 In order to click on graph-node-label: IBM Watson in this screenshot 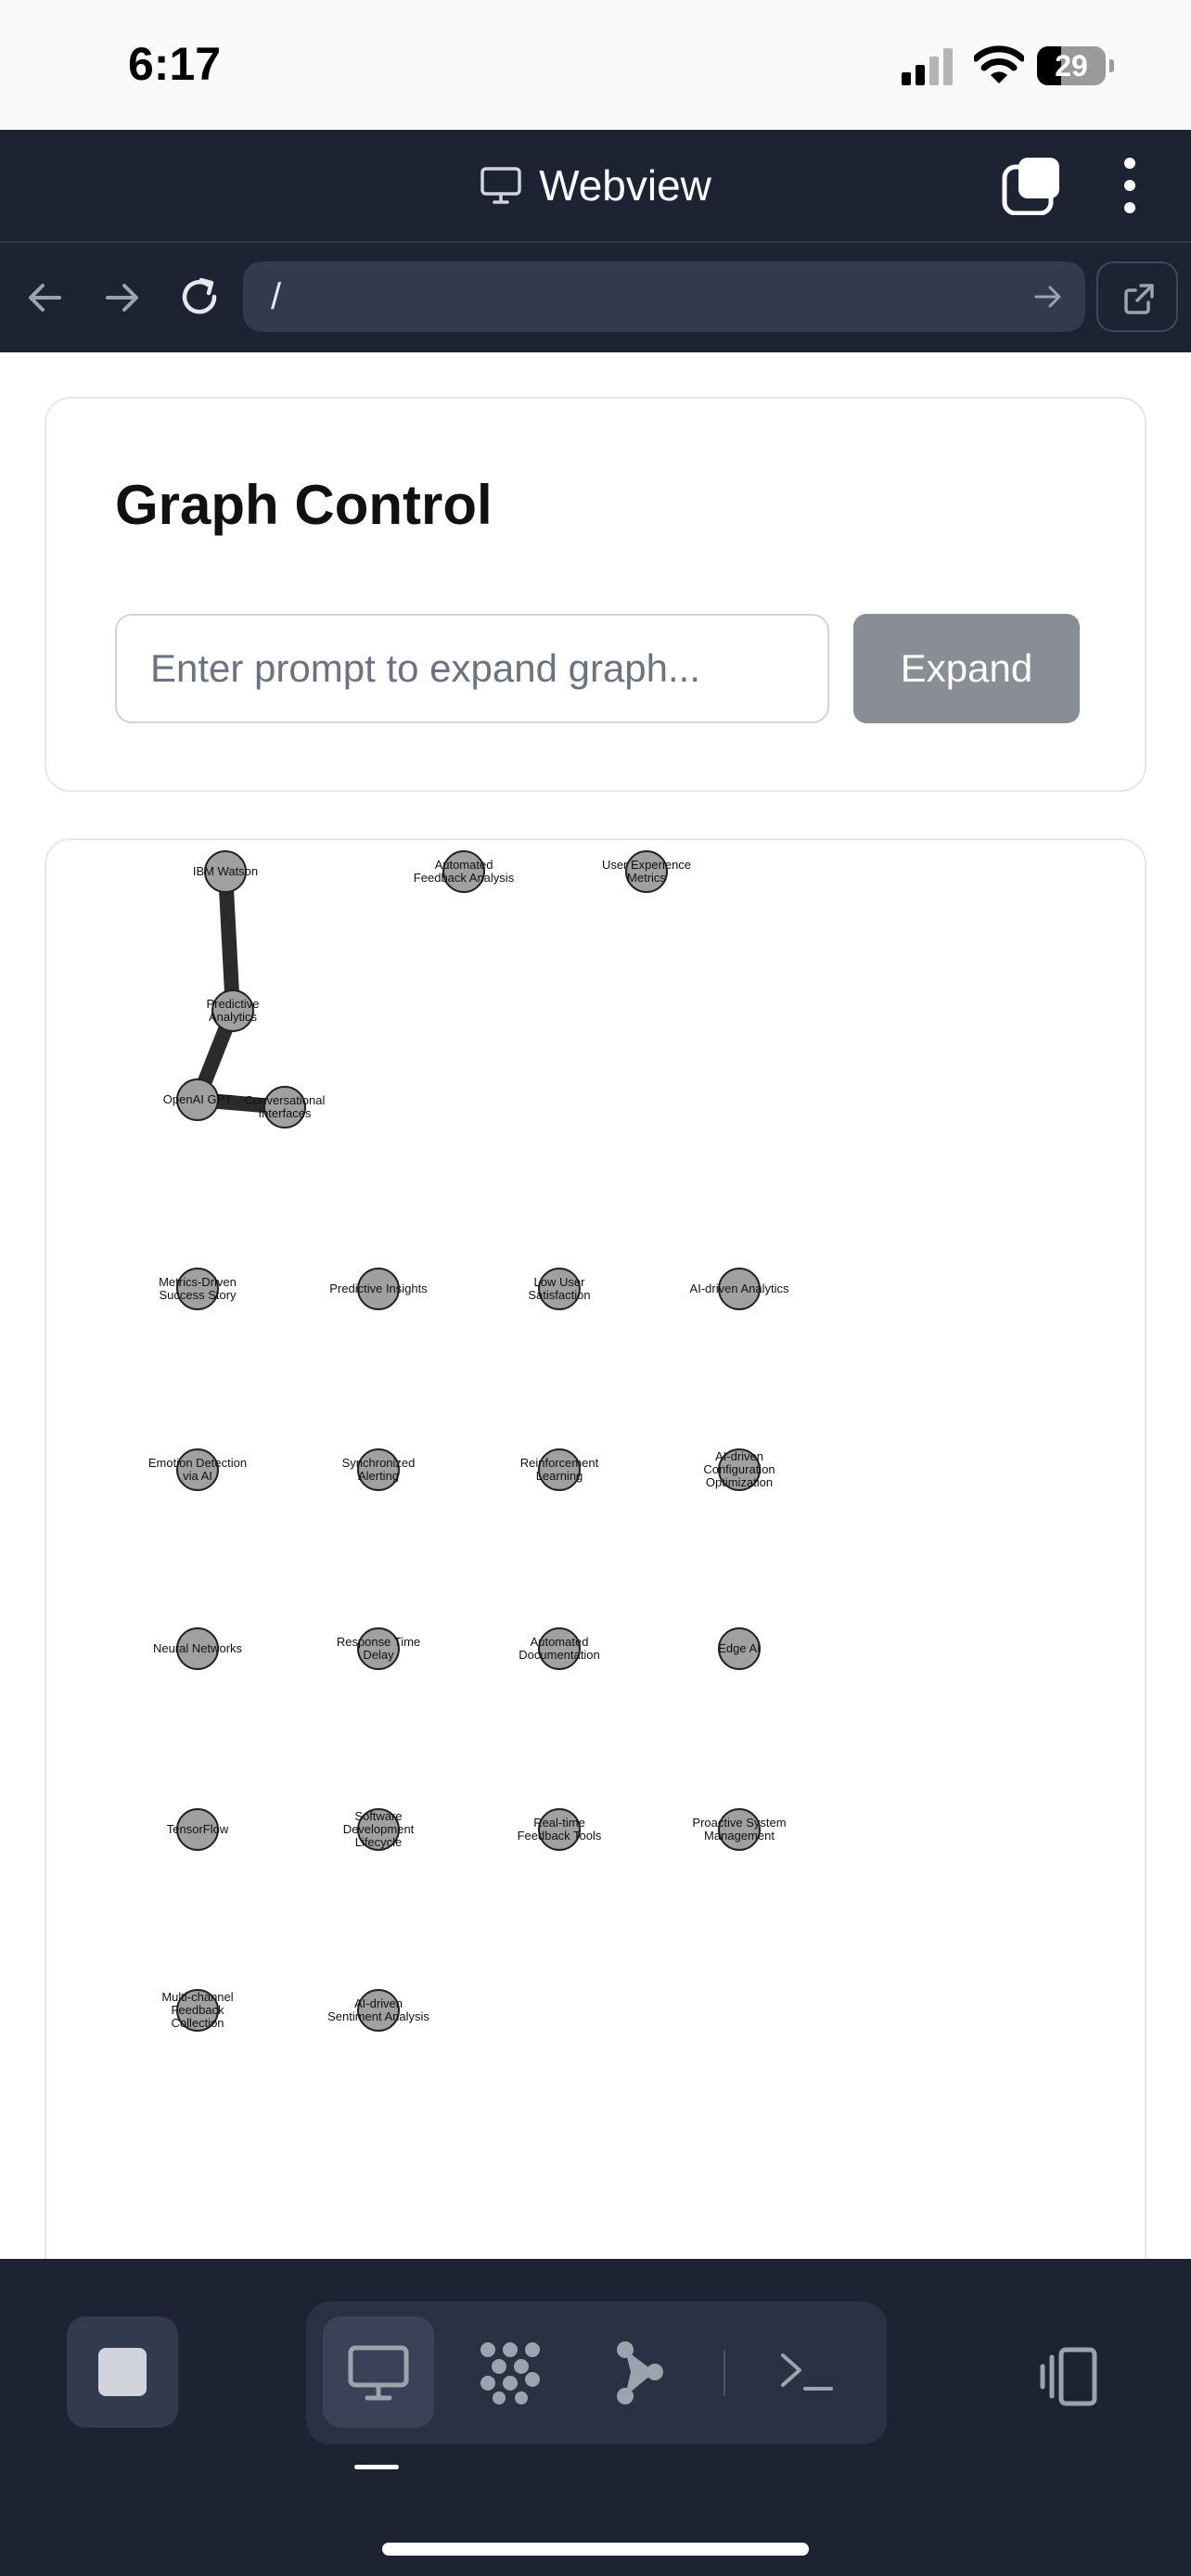, I will do `click(225, 871)`.